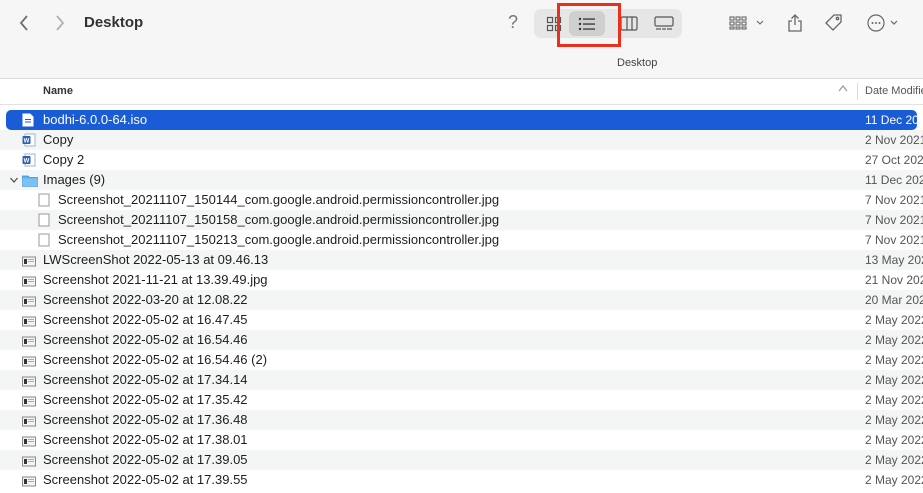 Image resolution: width=923 pixels, height=493 pixels. What do you see at coordinates (145, 419) in the screenshot?
I see `file-name: Screenshot 2022-05-02 at 17.36.48` at bounding box center [145, 419].